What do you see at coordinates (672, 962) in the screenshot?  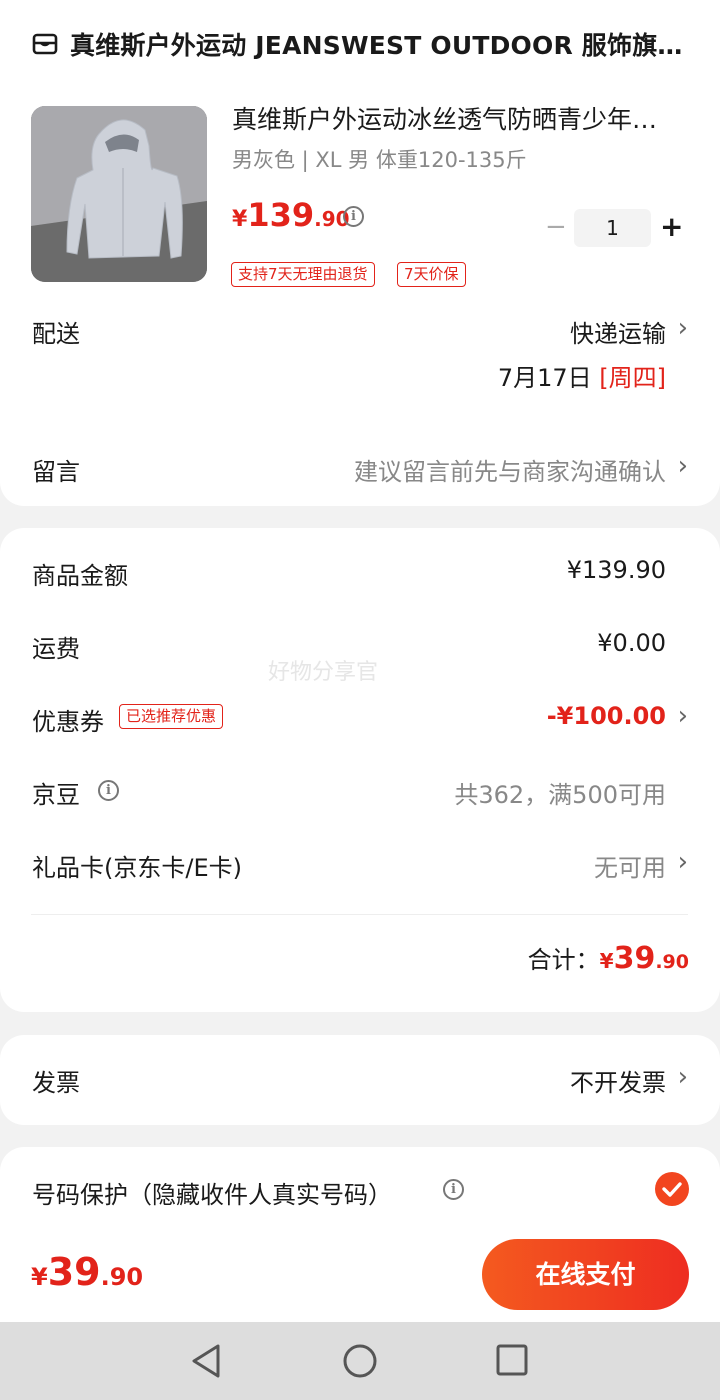 I see `total-decimal: .90` at bounding box center [672, 962].